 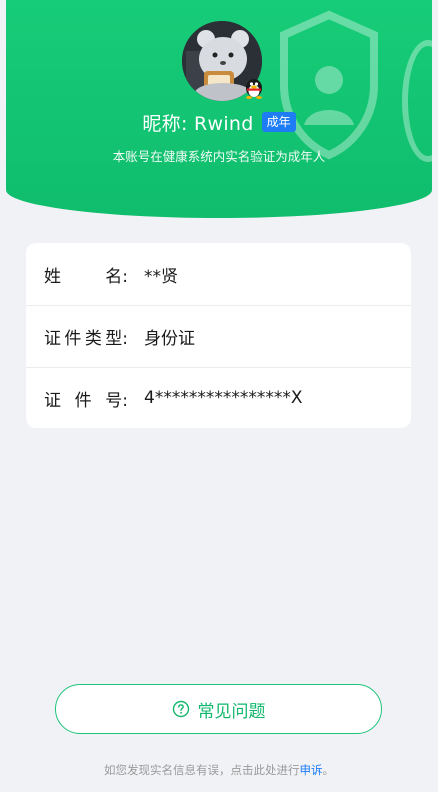 I want to click on id-type-label: 证 件 类 型:, so click(x=86, y=336).